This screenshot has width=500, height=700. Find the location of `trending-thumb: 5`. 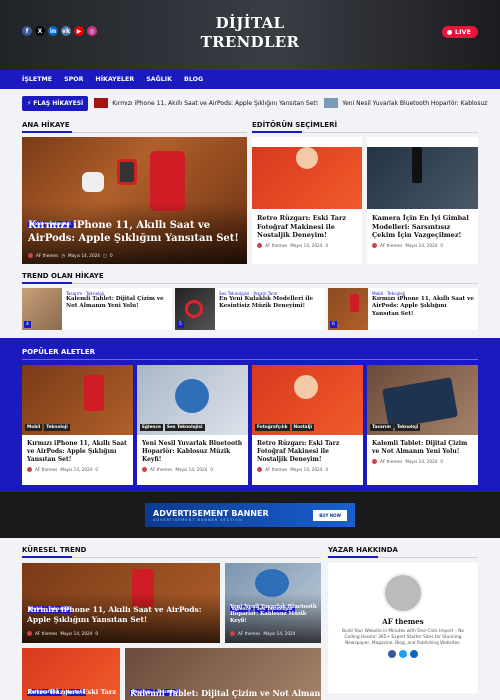

trending-thumb: 5 is located at coordinates (195, 309).